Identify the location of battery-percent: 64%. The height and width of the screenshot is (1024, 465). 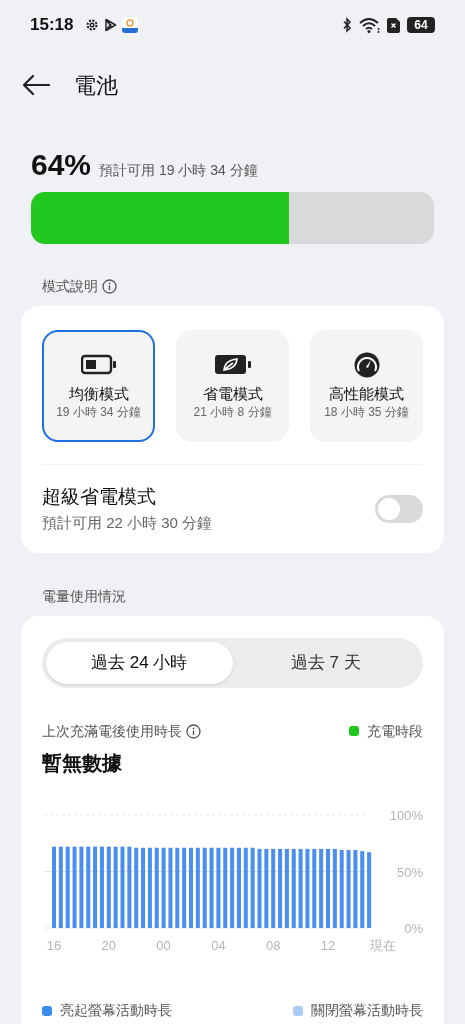
(61, 165).